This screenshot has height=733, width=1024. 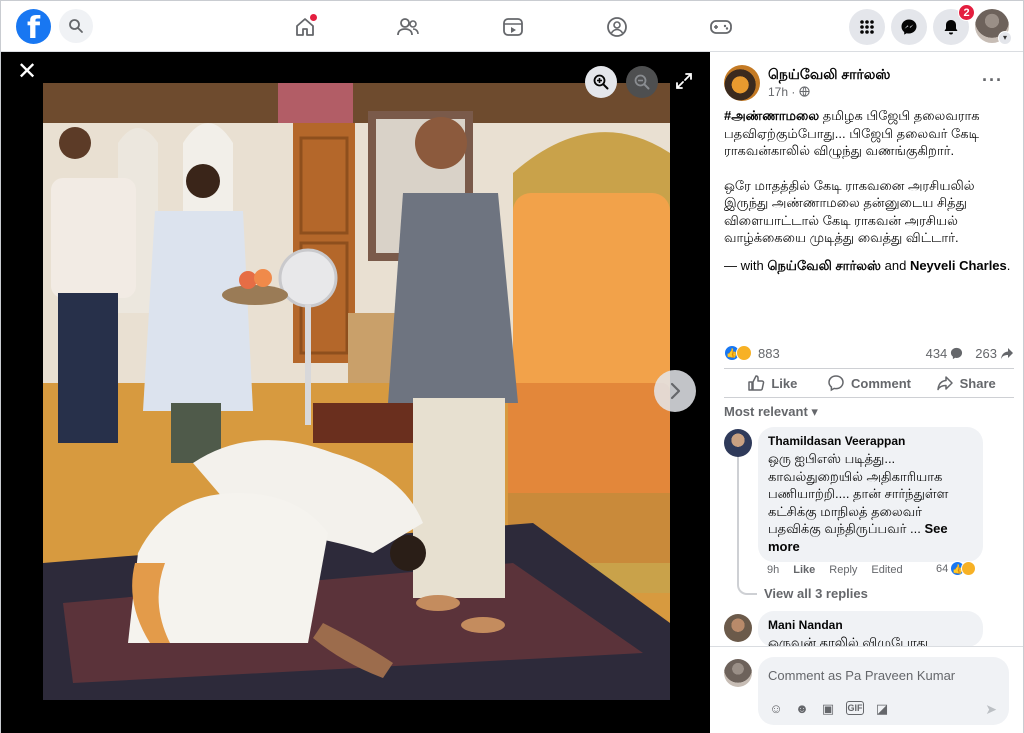 What do you see at coordinates (771, 412) in the screenshot?
I see `comment-sort-dropdown: Most relevant ▾` at bounding box center [771, 412].